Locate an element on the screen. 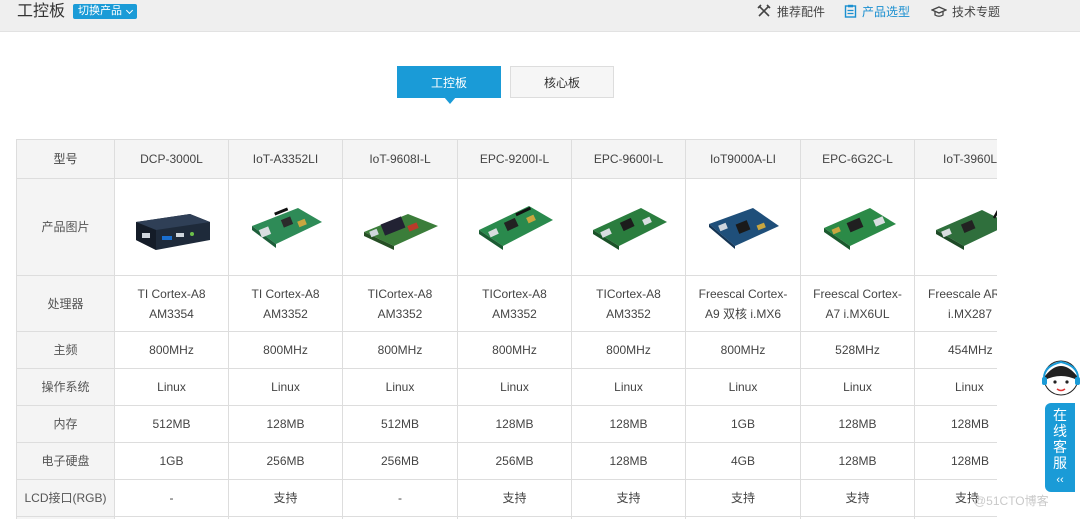  graduation-cap-icon is located at coordinates (939, 11).